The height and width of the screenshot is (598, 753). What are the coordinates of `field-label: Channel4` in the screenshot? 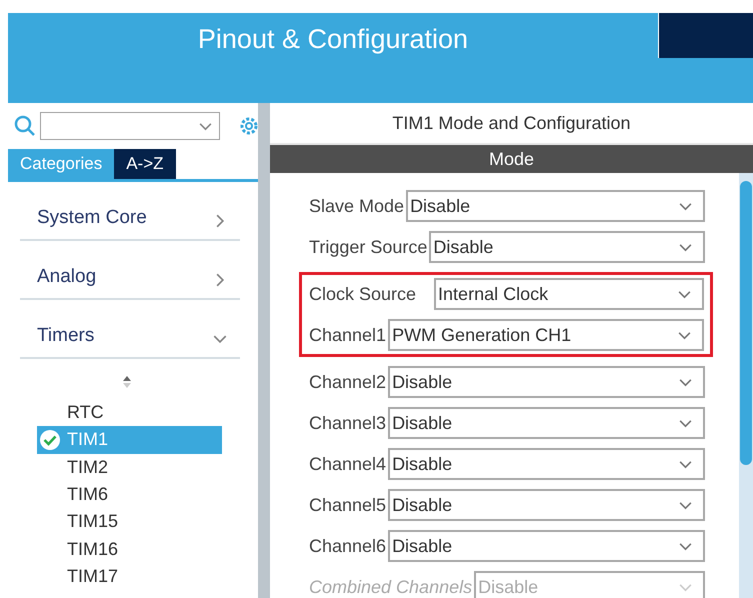 It's located at (347, 464).